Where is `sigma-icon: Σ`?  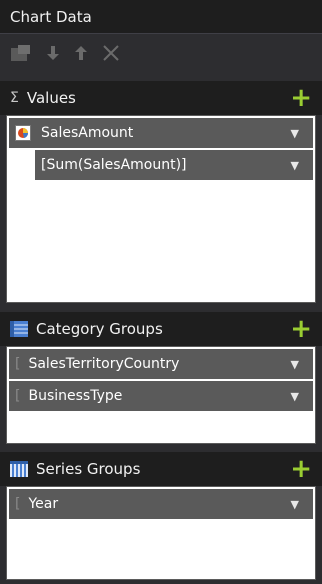 sigma-icon: Σ is located at coordinates (14, 98).